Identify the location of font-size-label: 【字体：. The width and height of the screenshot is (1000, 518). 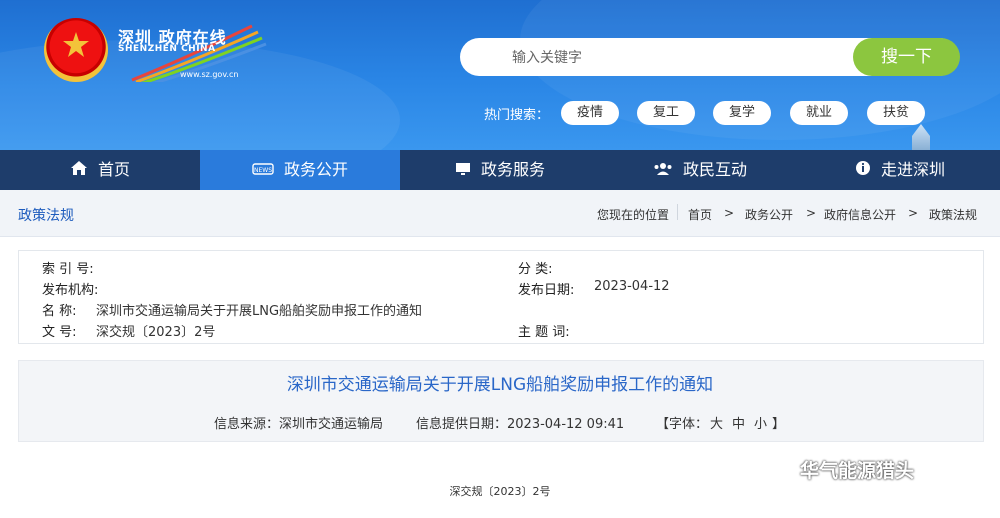
(682, 424).